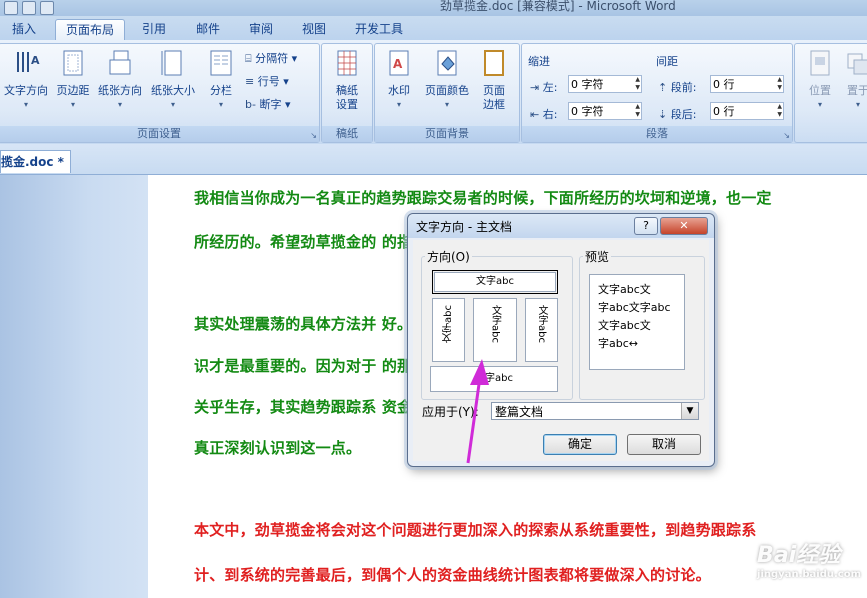  Describe the element at coordinates (677, 87) in the screenshot. I see `spacing-before-label: ⇡ 段前:` at that location.